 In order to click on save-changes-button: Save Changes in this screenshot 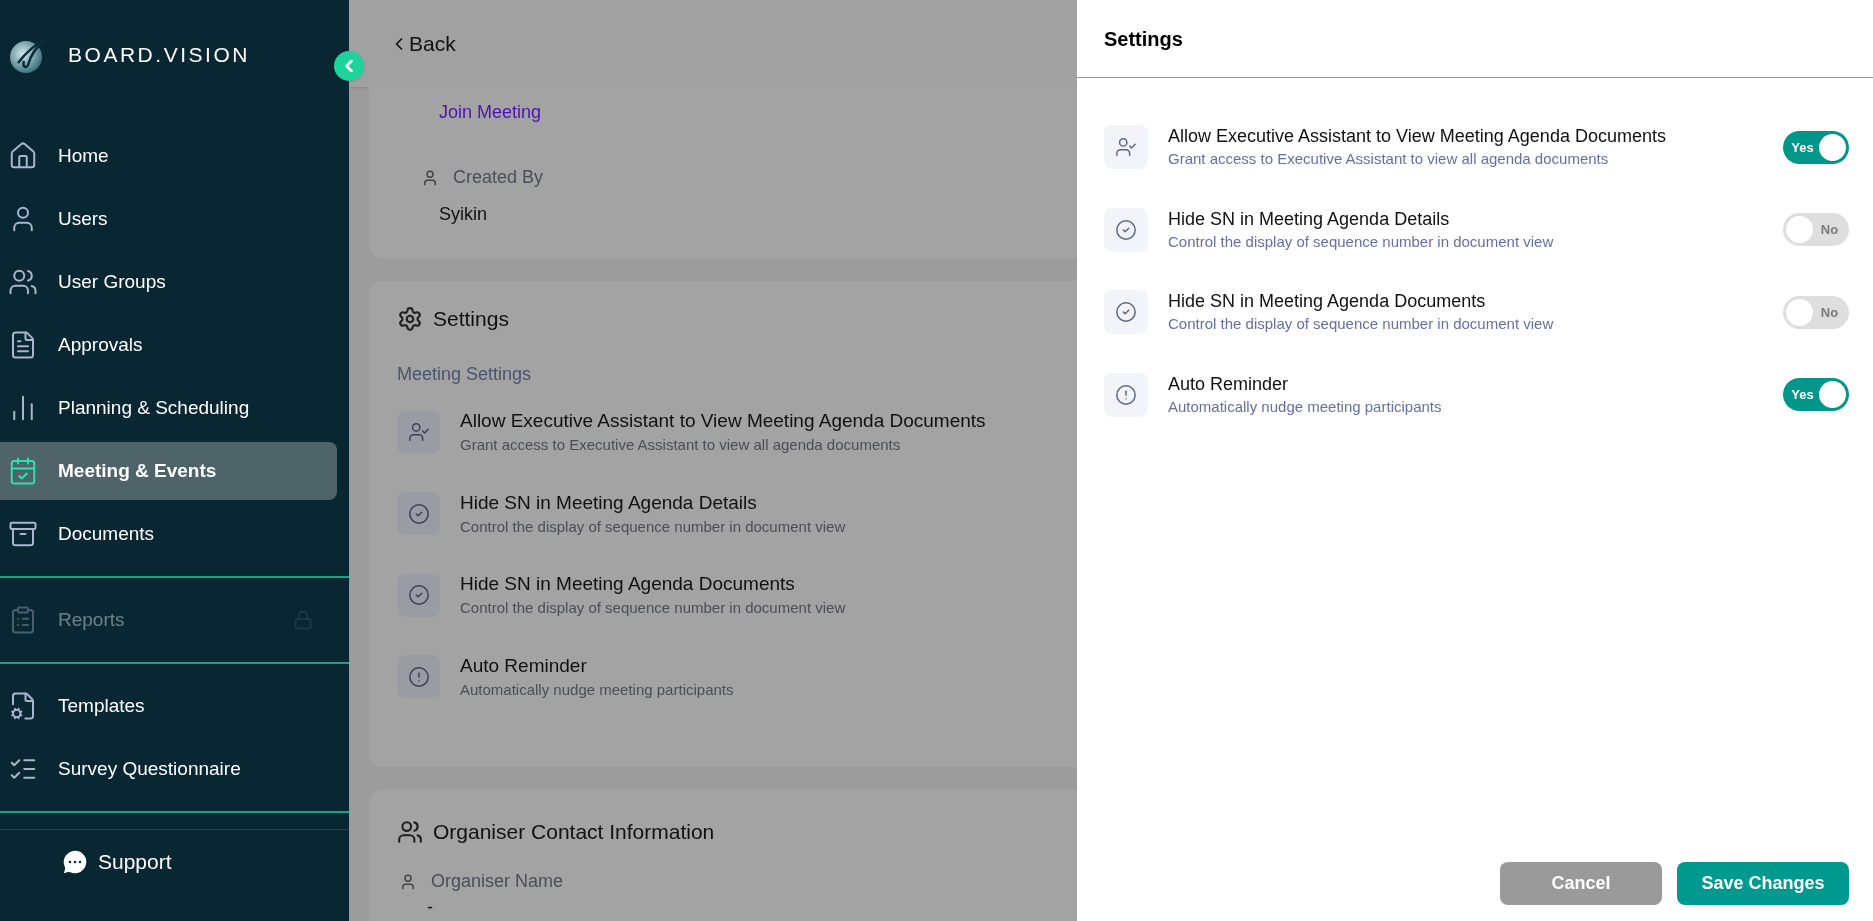, I will do `click(1763, 883)`.